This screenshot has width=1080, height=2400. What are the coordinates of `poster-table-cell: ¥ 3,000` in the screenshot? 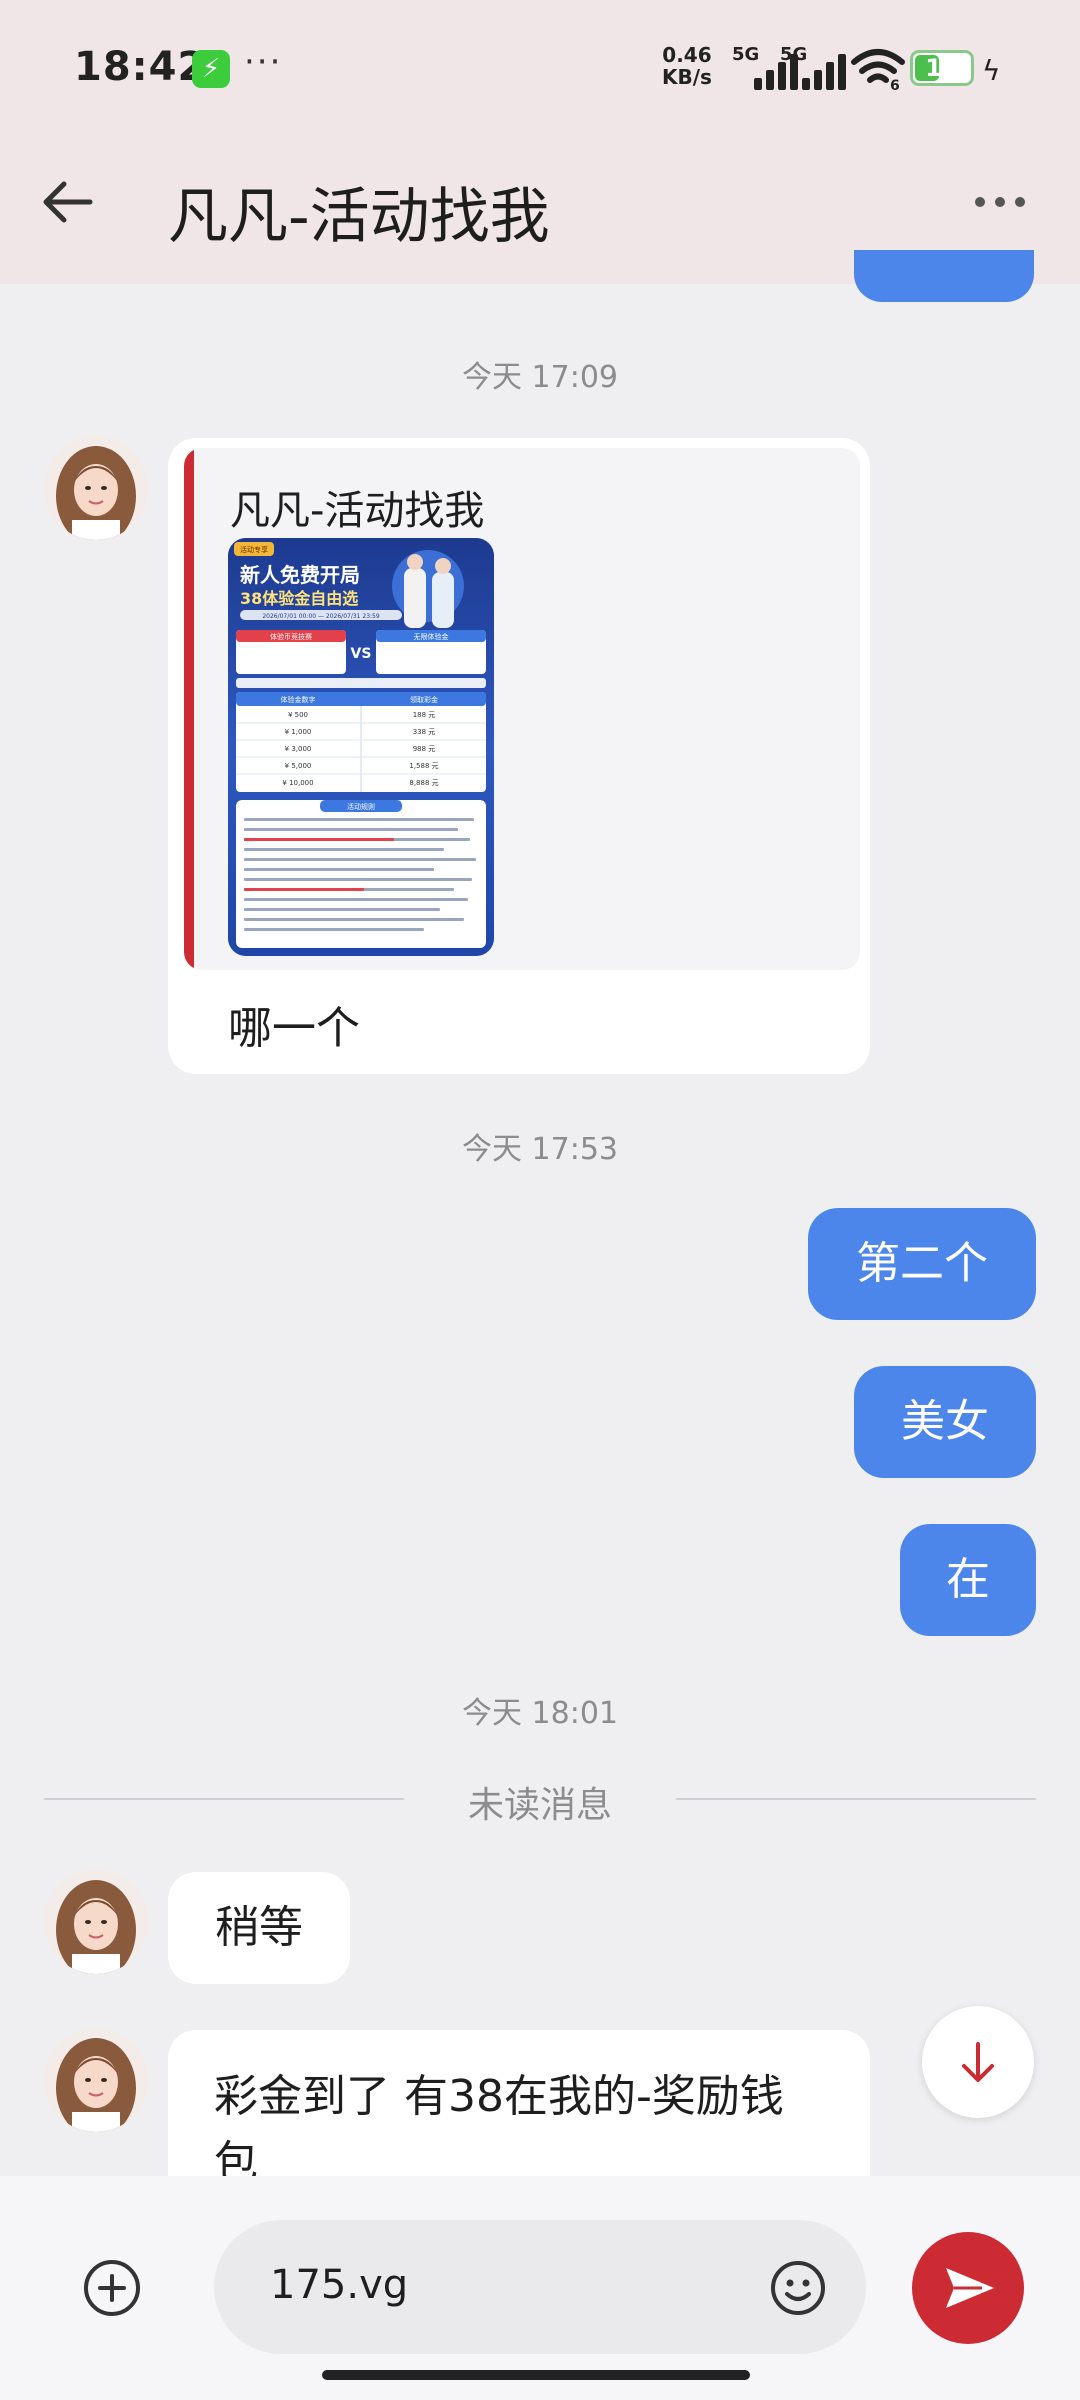 It's located at (298, 749).